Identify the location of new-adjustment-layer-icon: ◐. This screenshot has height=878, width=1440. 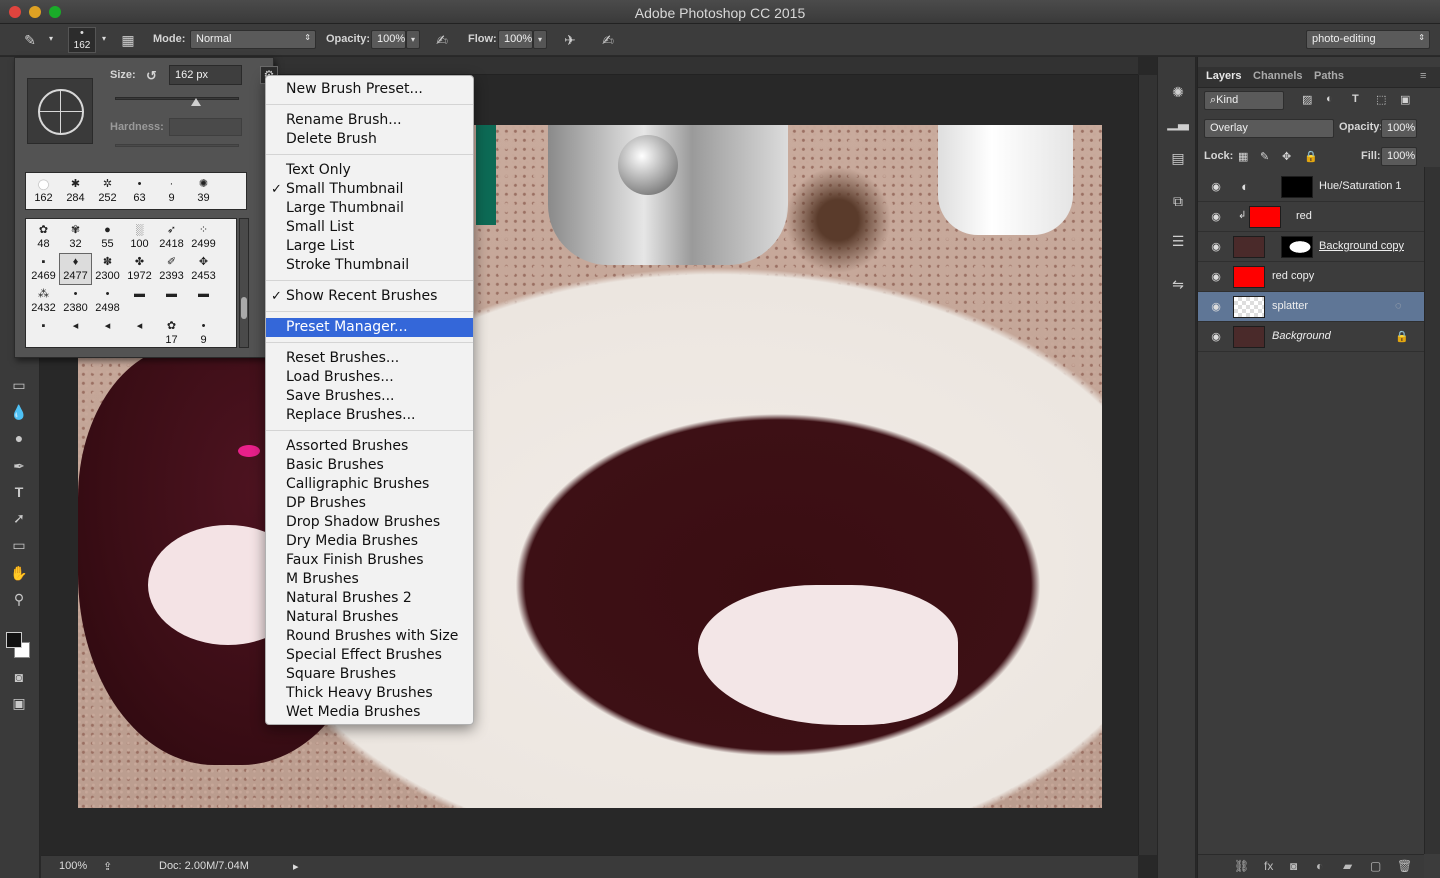
(1319, 866).